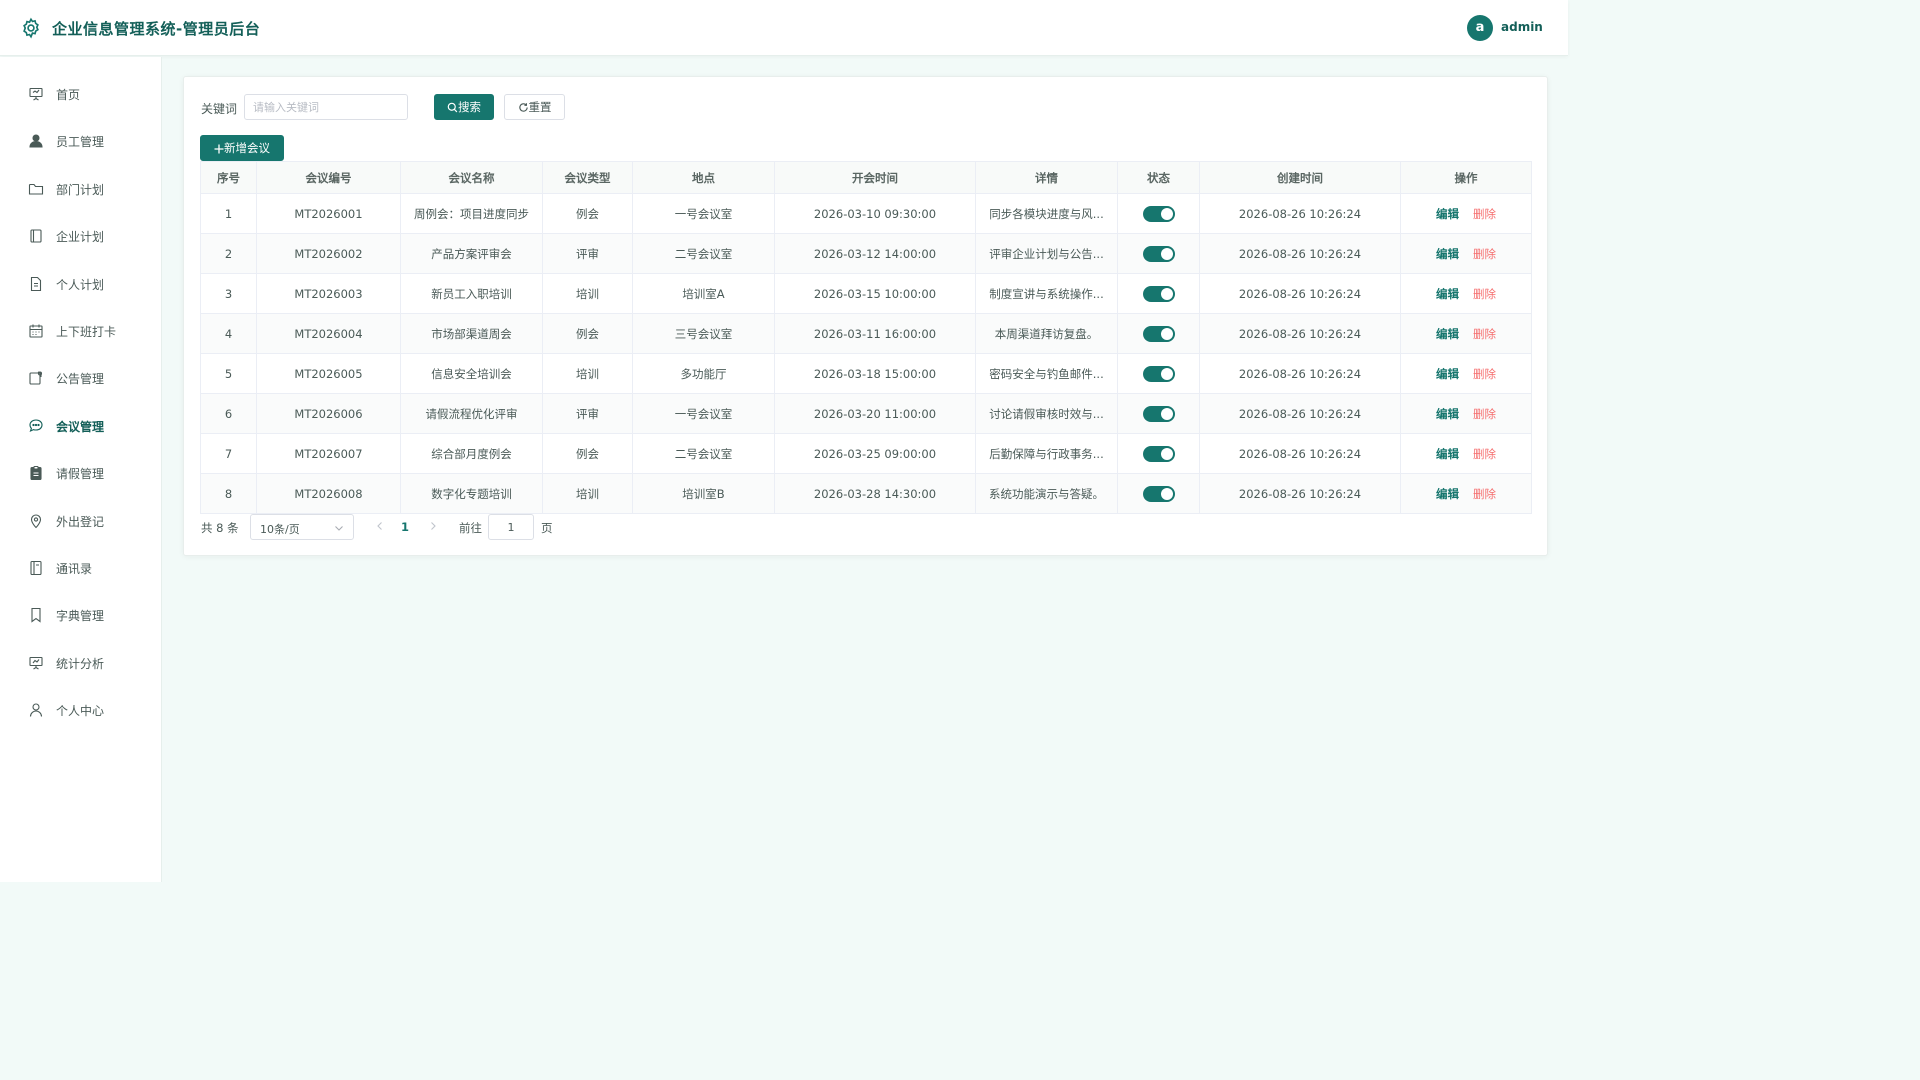 This screenshot has height=1080, width=1920. What do you see at coordinates (242, 148) in the screenshot?
I see `add-meeting-button: 新增会议` at bounding box center [242, 148].